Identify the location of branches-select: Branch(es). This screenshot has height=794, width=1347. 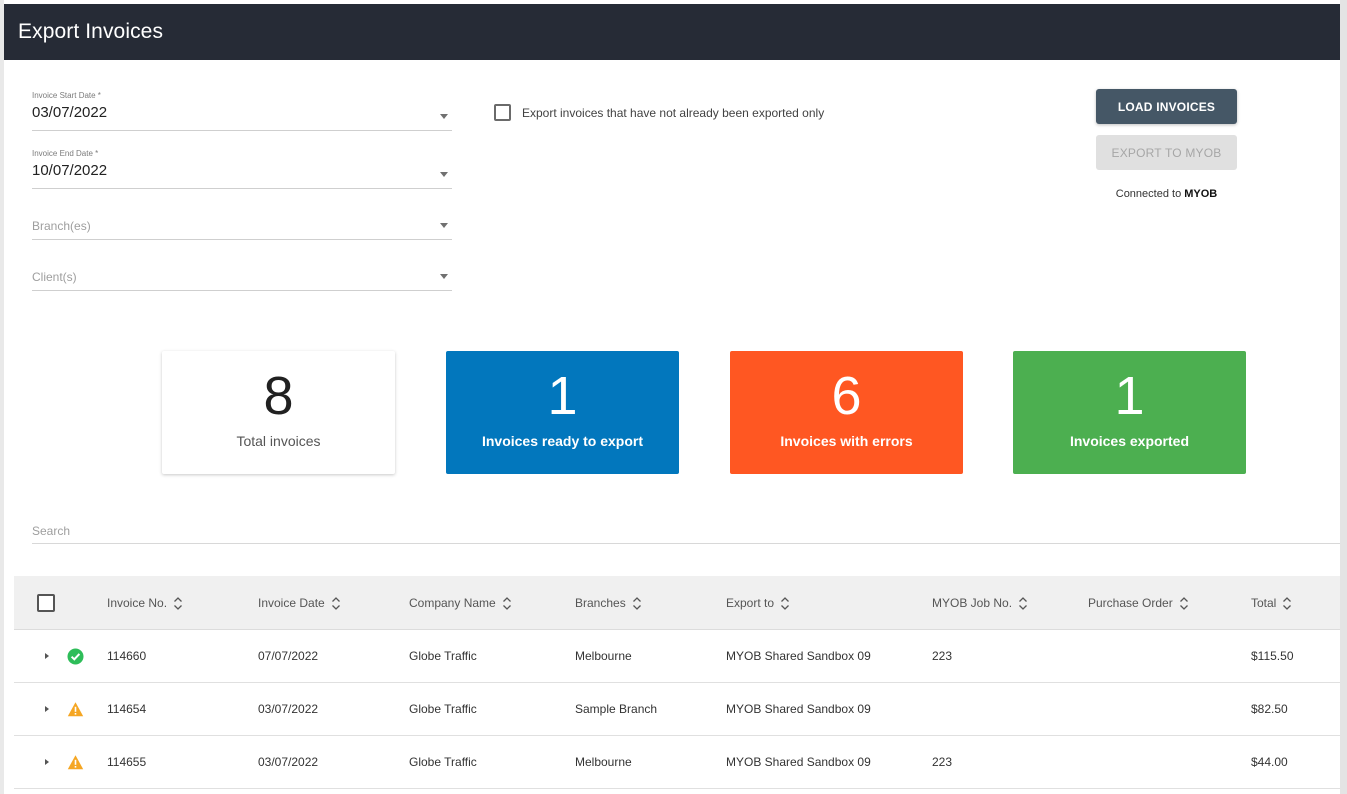
(242, 228).